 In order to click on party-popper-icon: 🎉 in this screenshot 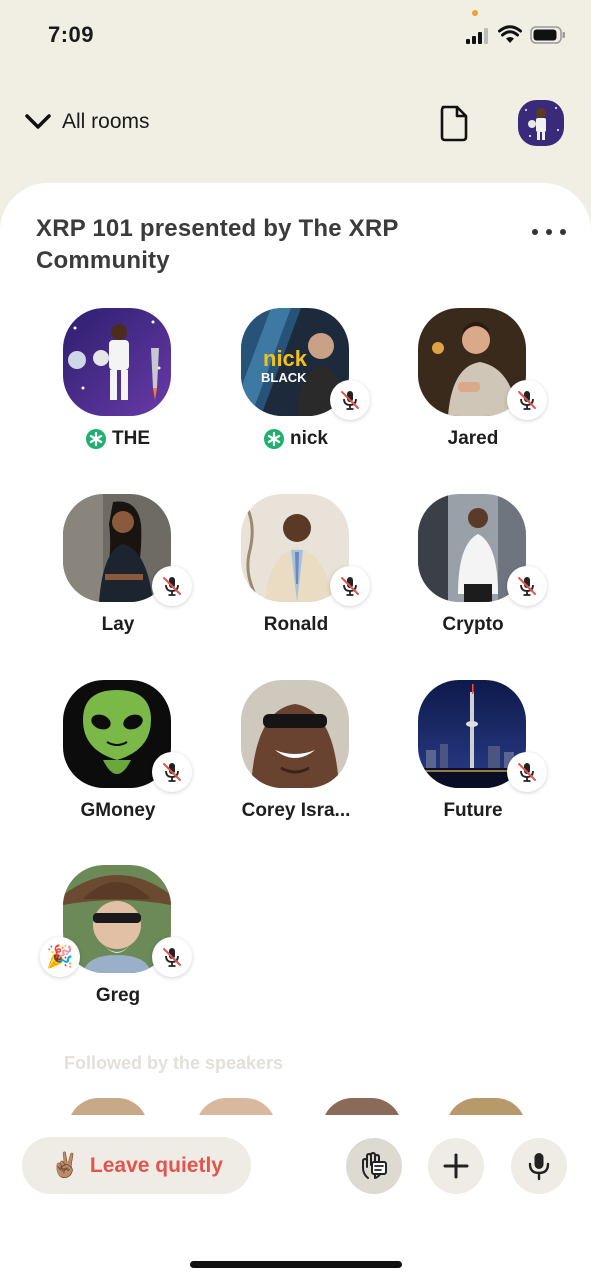, I will do `click(60, 956)`.